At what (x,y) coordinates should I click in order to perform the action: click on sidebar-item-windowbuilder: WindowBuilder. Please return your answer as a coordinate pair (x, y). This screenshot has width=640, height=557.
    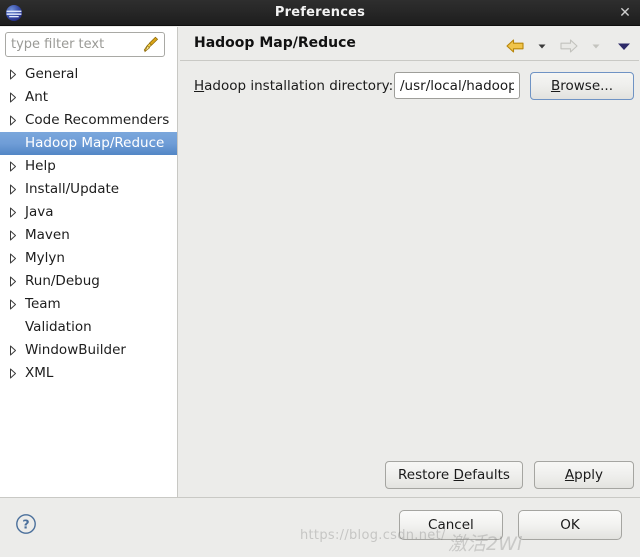
    Looking at the image, I should click on (88, 350).